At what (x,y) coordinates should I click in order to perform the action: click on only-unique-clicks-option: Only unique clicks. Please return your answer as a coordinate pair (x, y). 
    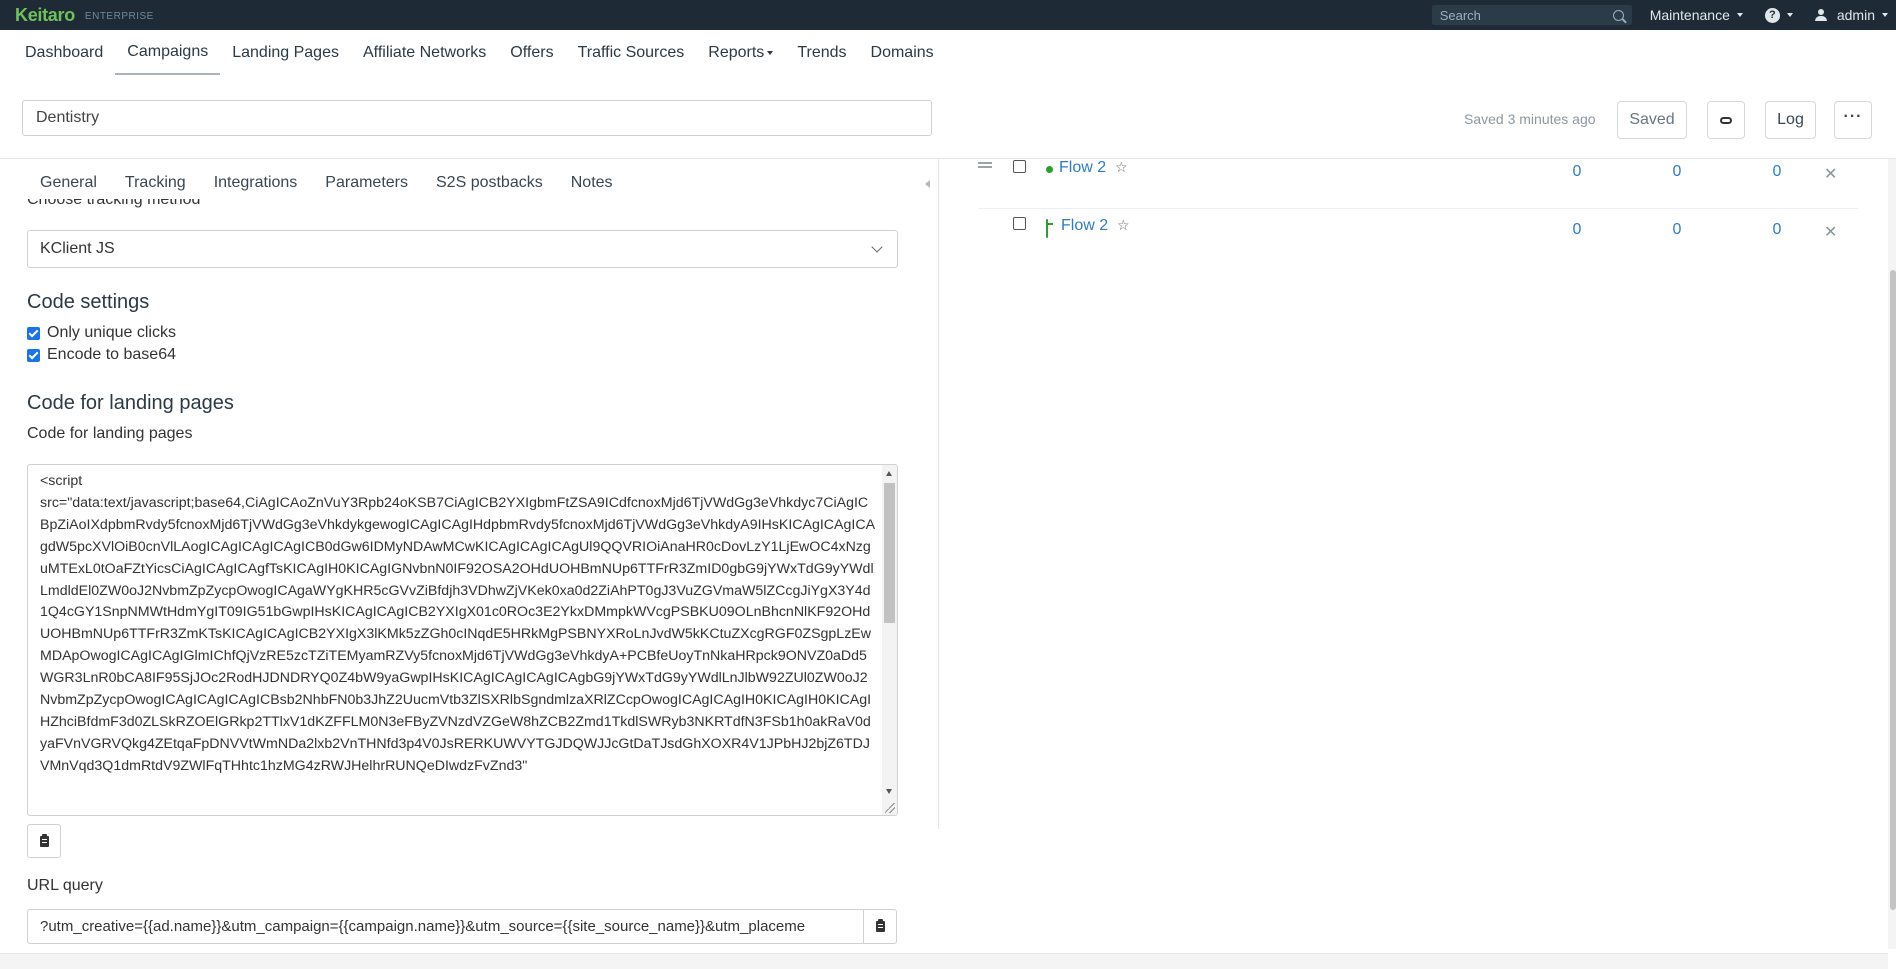
    Looking at the image, I should click on (101, 333).